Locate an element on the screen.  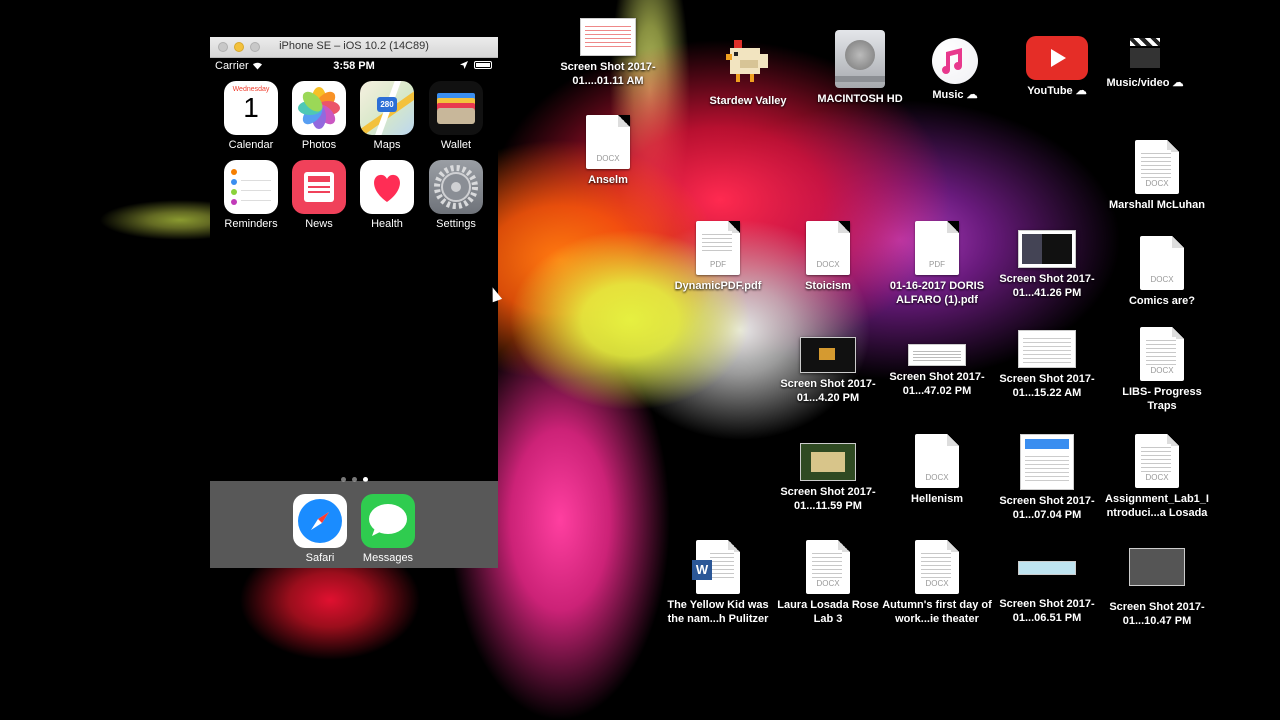
location-arrow-icon is located at coordinates (464, 65).